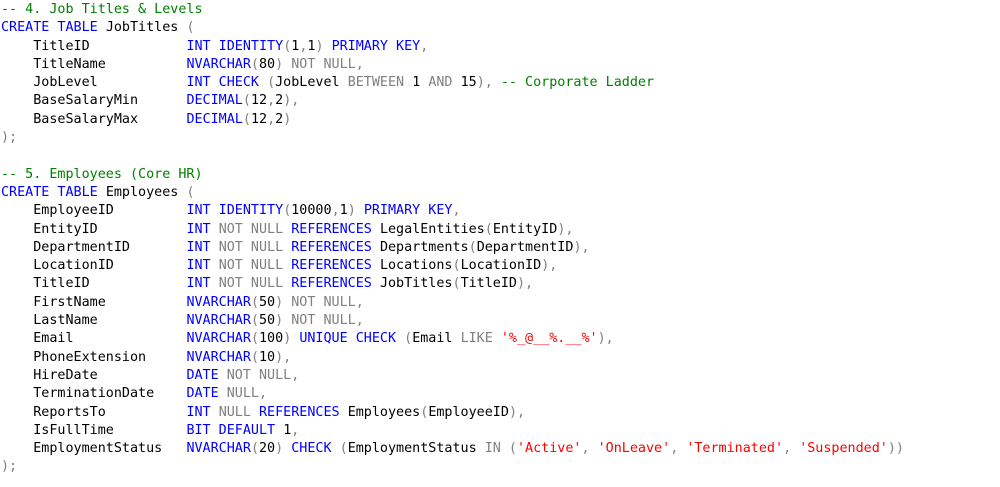 This screenshot has height=487, width=1000. Describe the element at coordinates (94, 339) in the screenshot. I see `code-token: Email` at that location.